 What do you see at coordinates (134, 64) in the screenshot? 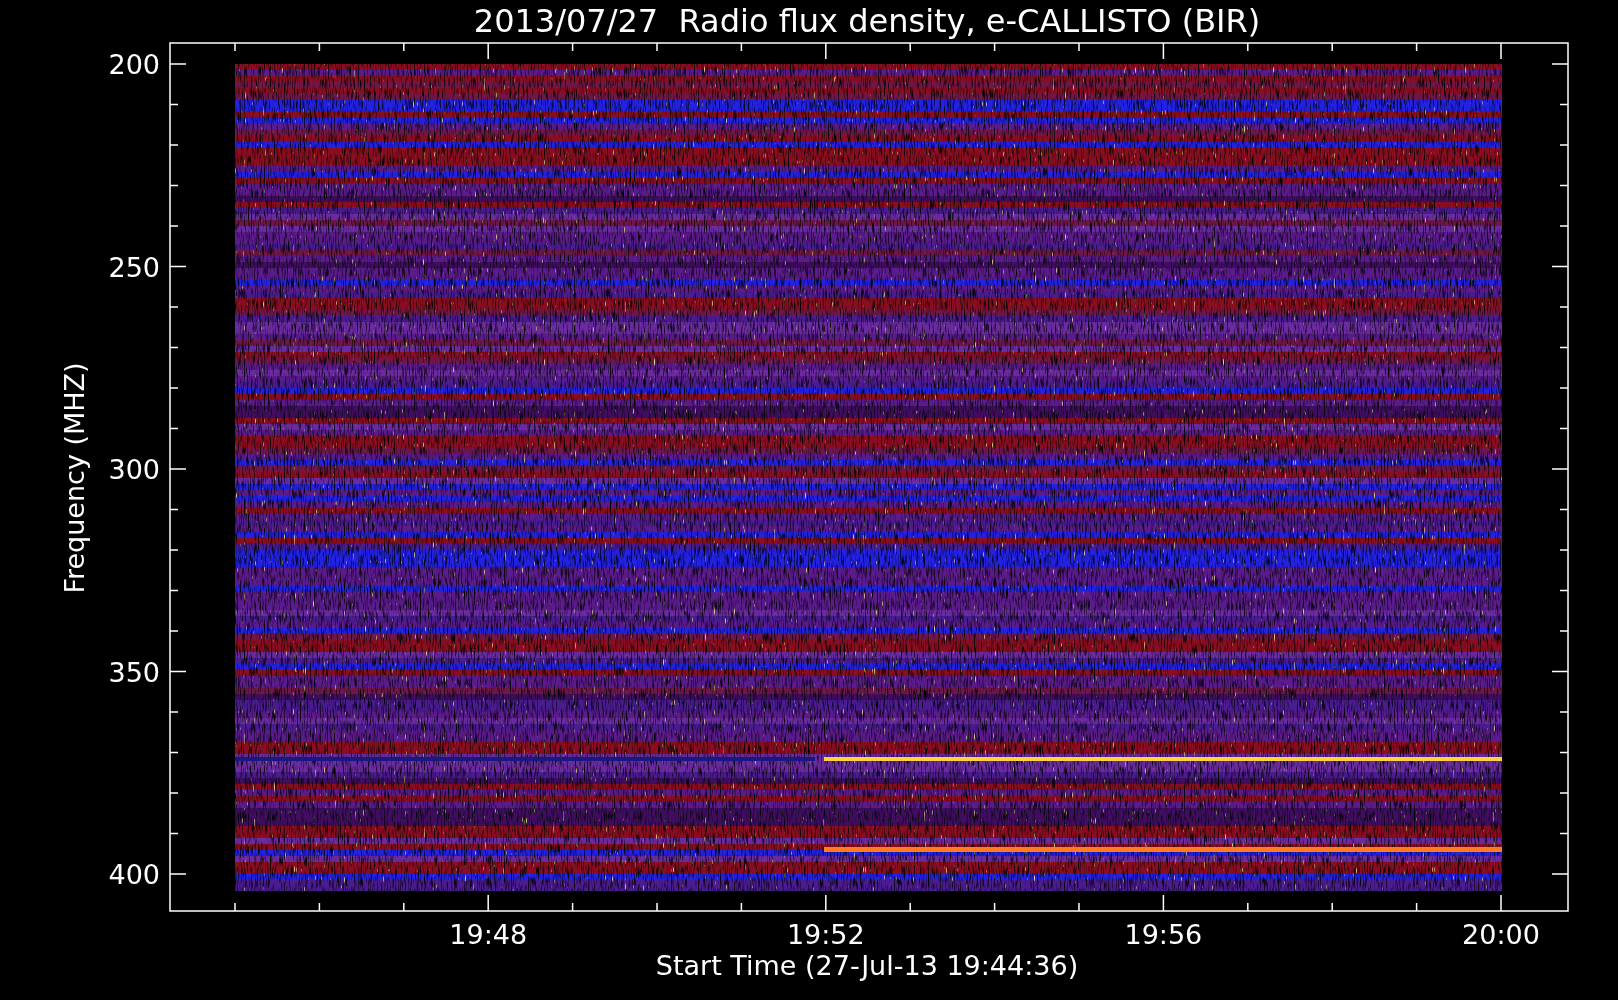
I see `y-tick-label: 200` at bounding box center [134, 64].